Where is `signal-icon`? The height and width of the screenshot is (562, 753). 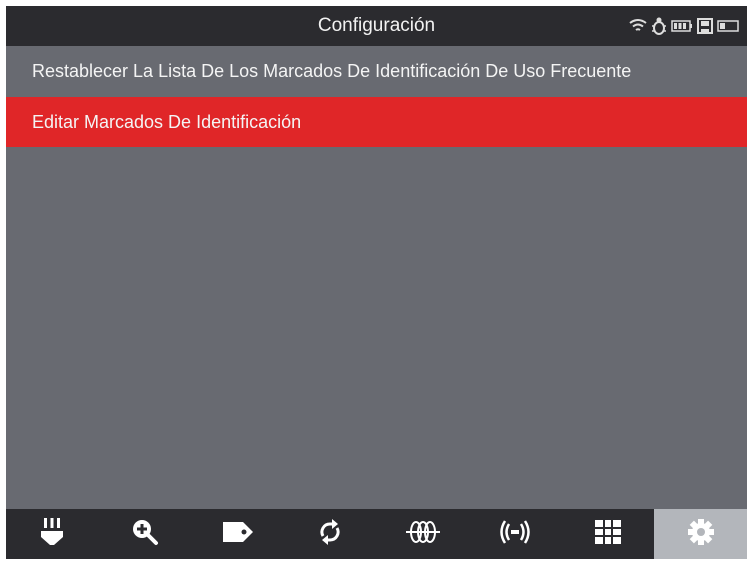
signal-icon is located at coordinates (515, 534).